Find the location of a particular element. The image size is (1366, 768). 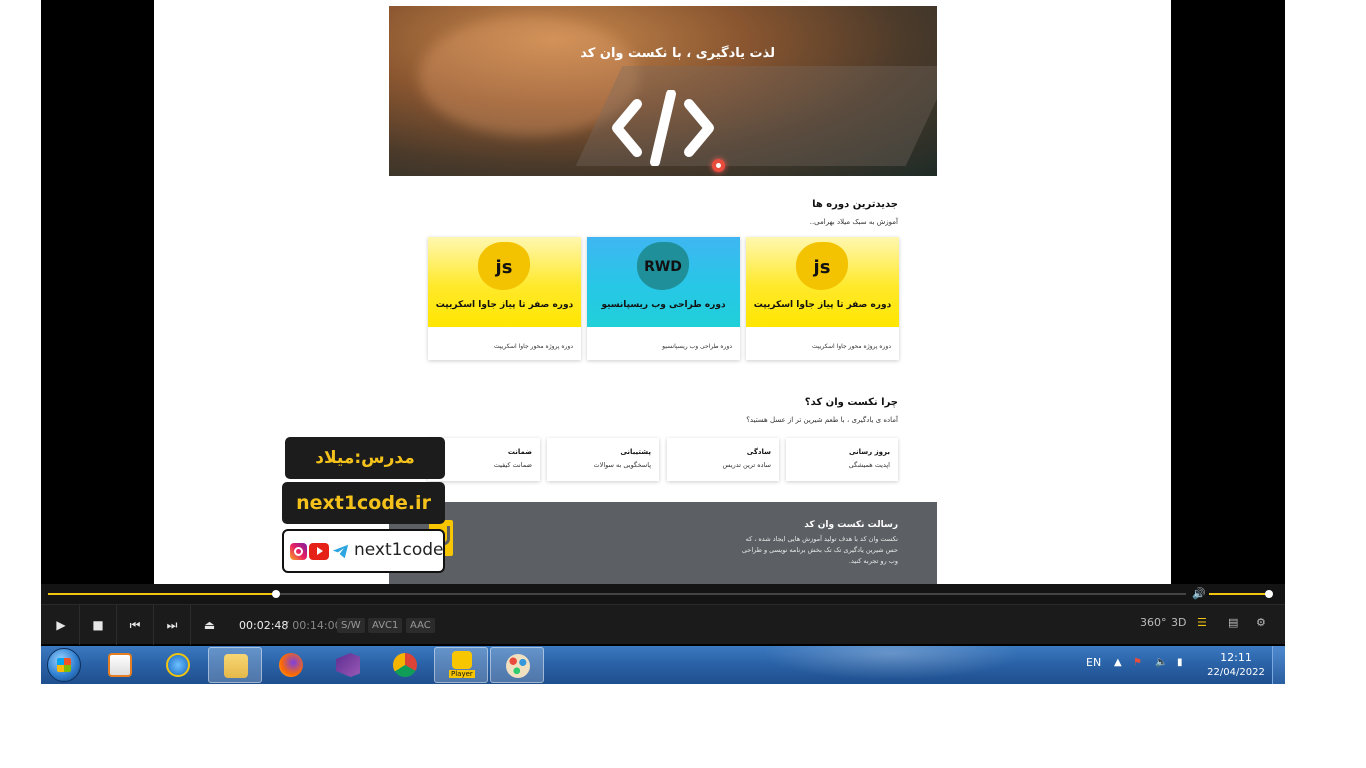

taskbar-item-paint is located at coordinates (517, 665).